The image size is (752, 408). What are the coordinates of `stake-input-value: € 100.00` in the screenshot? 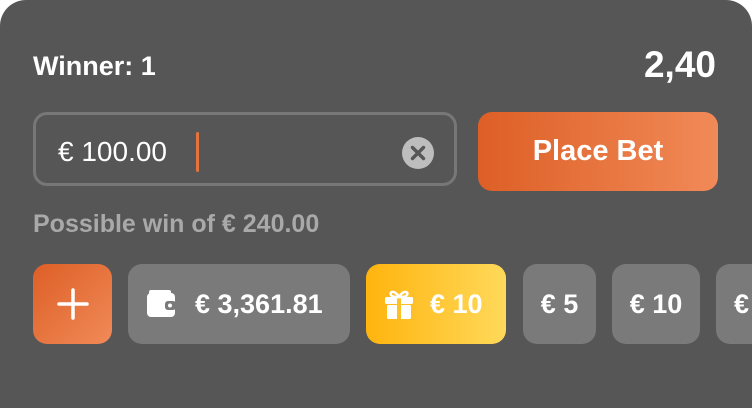 It's located at (112, 151).